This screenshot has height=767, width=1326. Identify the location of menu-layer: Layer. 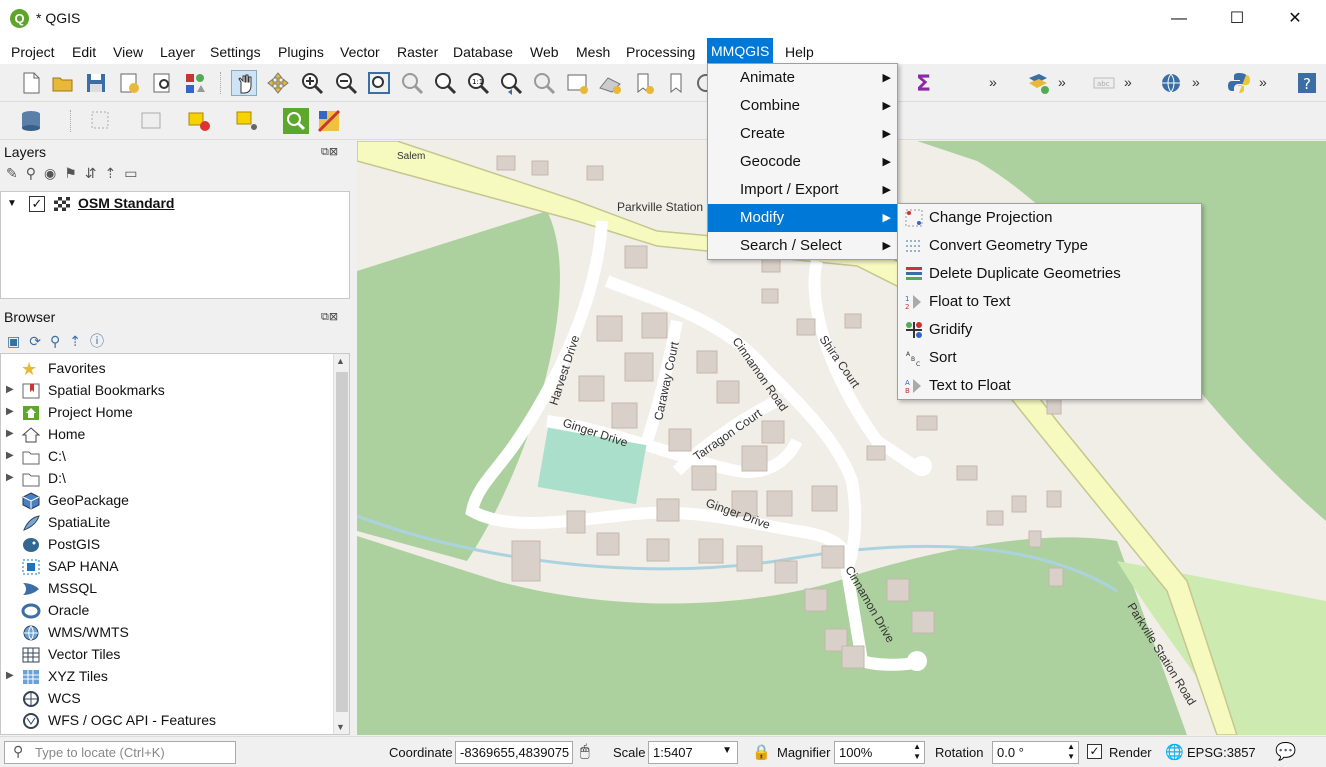
(177, 52).